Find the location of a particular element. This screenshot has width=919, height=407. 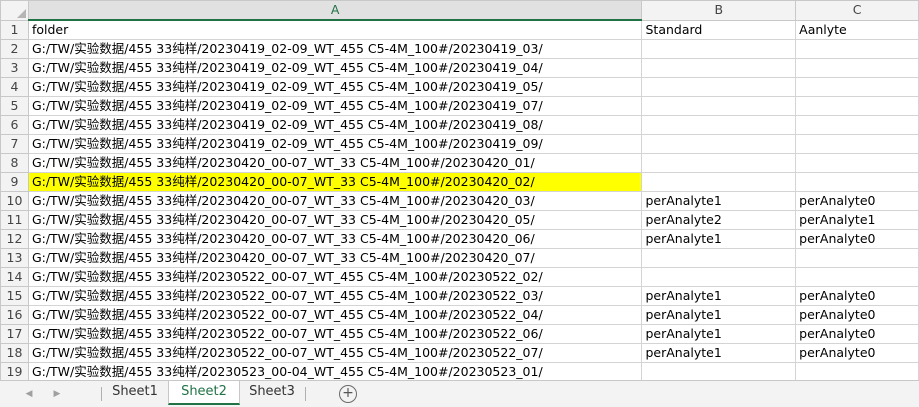

cell-a: folder is located at coordinates (335, 29).